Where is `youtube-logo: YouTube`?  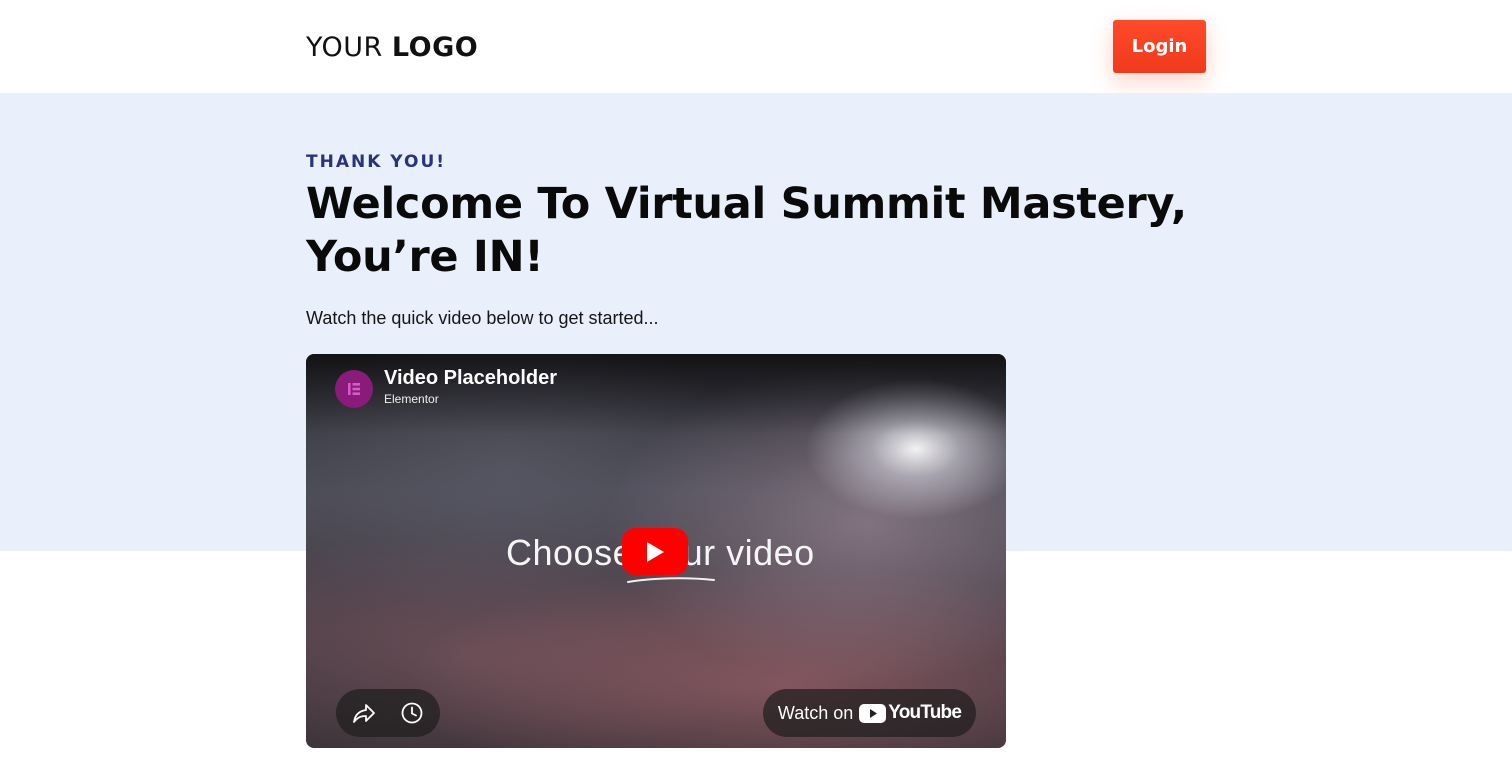
youtube-logo: YouTube is located at coordinates (910, 713).